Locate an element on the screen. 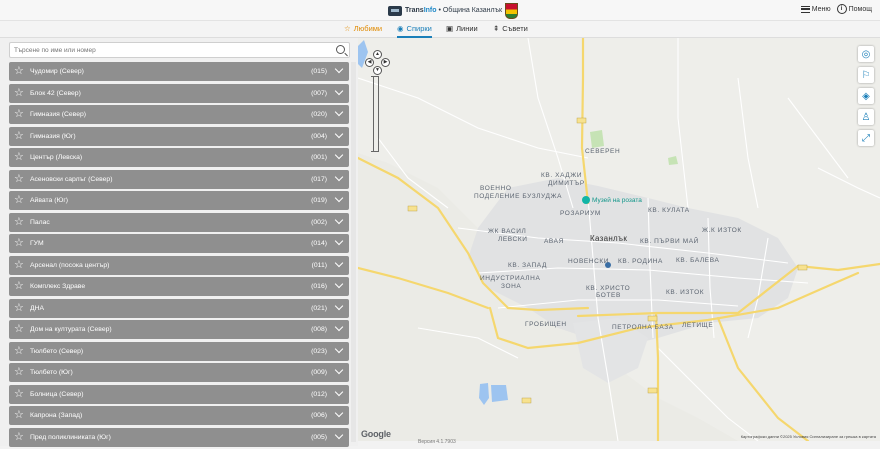 Image resolution: width=880 pixels, height=449 pixels. locate-button: ◎ is located at coordinates (866, 54).